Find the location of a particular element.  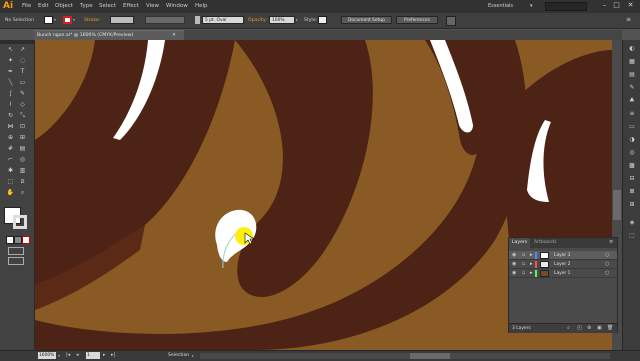

graphic-style-swatch is located at coordinates (322, 20).